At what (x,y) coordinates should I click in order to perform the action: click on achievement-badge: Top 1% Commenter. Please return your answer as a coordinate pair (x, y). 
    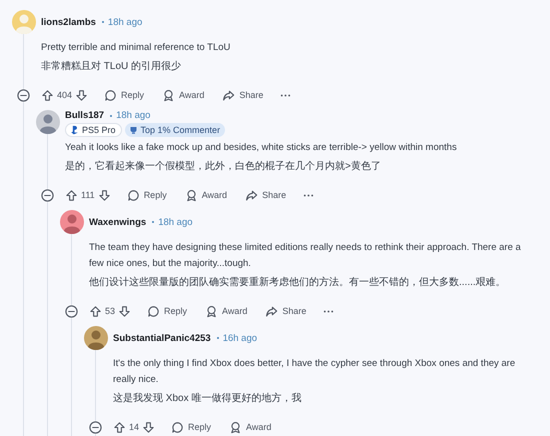
    Looking at the image, I should click on (175, 130).